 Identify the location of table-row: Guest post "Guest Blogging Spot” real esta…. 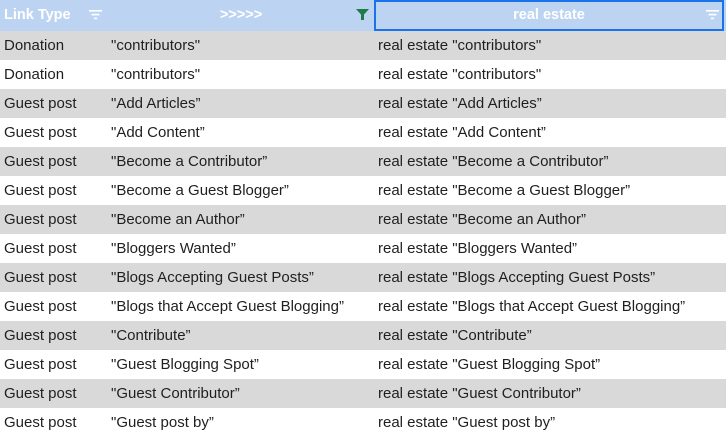
(363, 364).